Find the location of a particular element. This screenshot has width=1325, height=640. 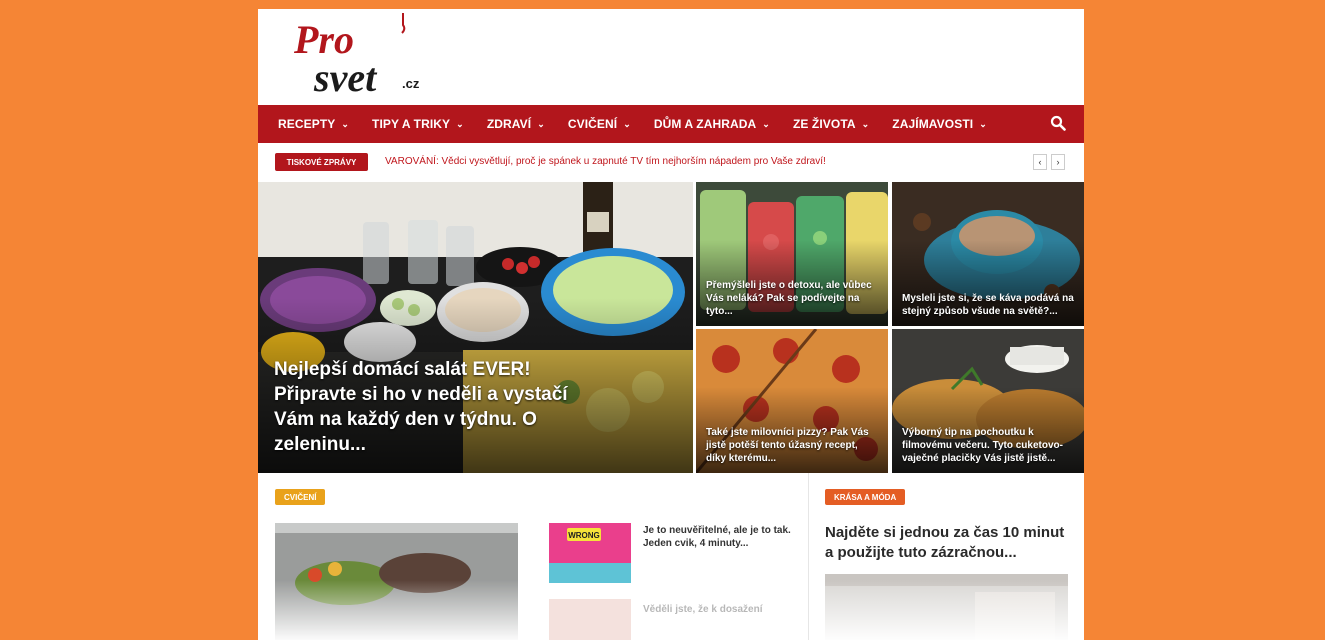

post-thumb-wrong: WRONG is located at coordinates (590, 553).